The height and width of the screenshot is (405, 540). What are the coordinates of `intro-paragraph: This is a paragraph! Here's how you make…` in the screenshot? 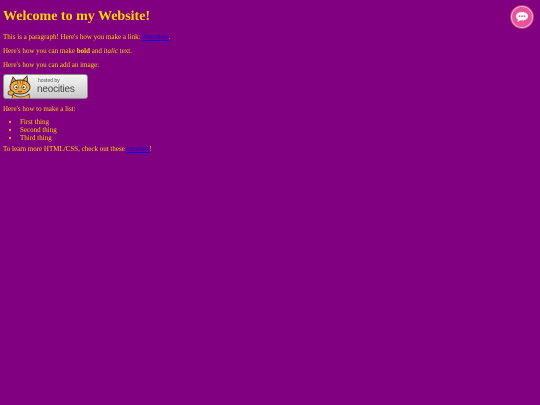 It's located at (253, 37).